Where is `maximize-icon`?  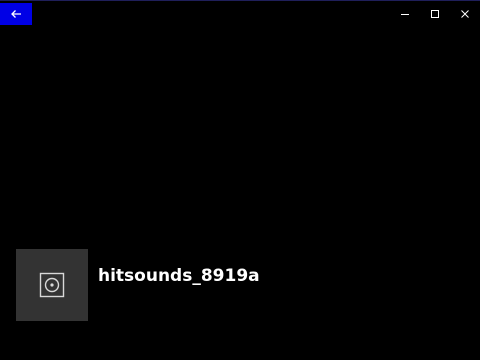
maximize-icon is located at coordinates (435, 14).